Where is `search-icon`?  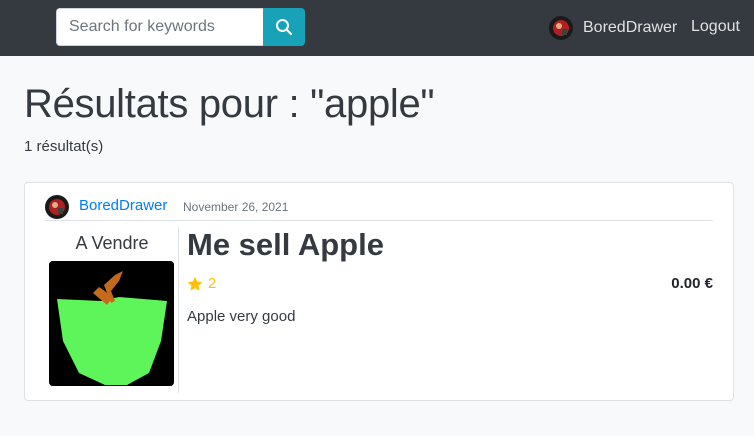
search-icon is located at coordinates (284, 27).